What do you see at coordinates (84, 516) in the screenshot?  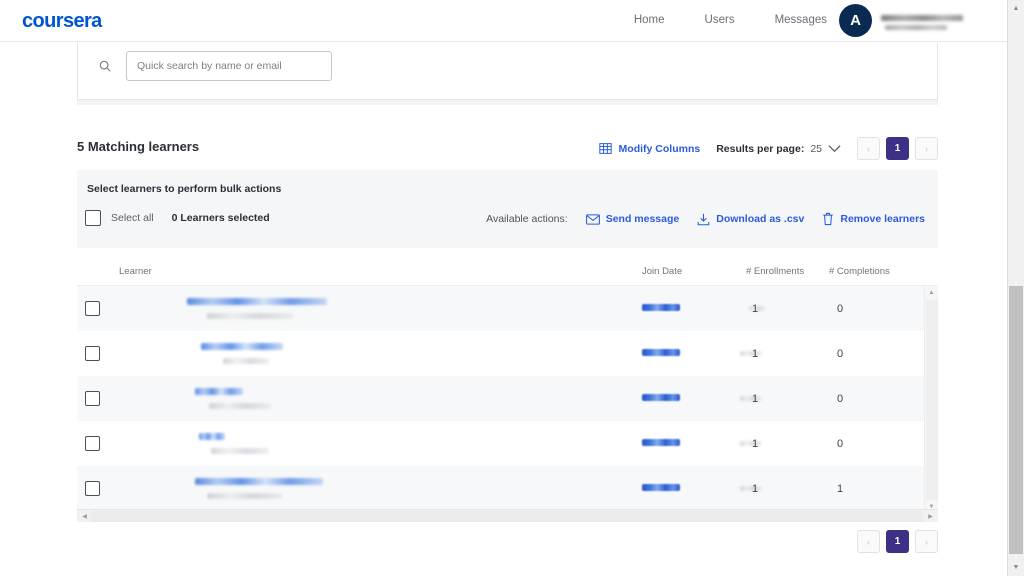 I see `scroll-left-icon: ◀` at bounding box center [84, 516].